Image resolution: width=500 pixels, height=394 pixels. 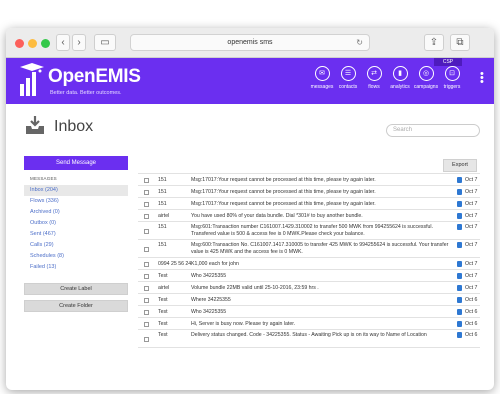 I want to click on nav-campaigns: ◎ campaigns, so click(x=426, y=78).